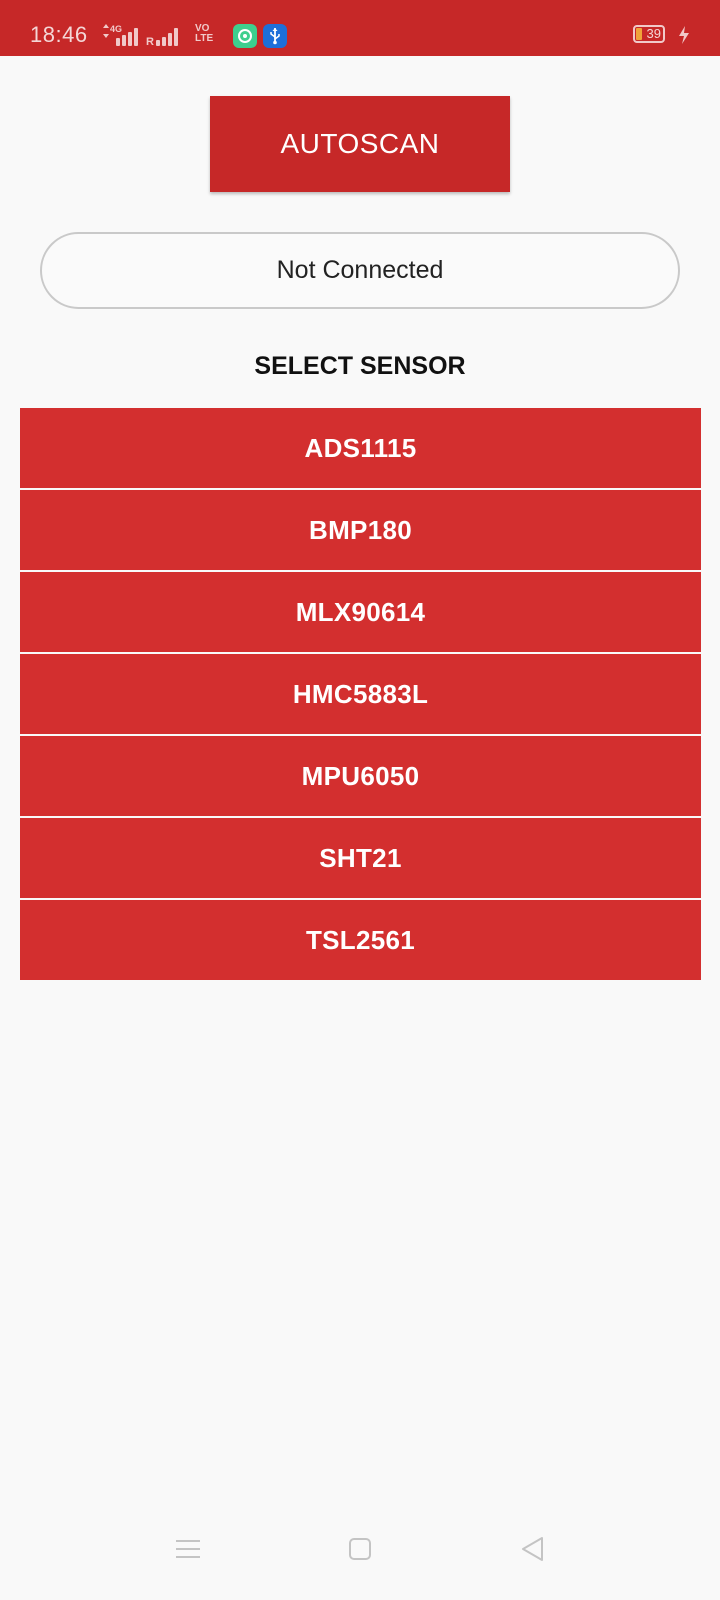 The image size is (720, 1600). What do you see at coordinates (360, 776) in the screenshot?
I see `sensor-button-mpu6050: MPU6050` at bounding box center [360, 776].